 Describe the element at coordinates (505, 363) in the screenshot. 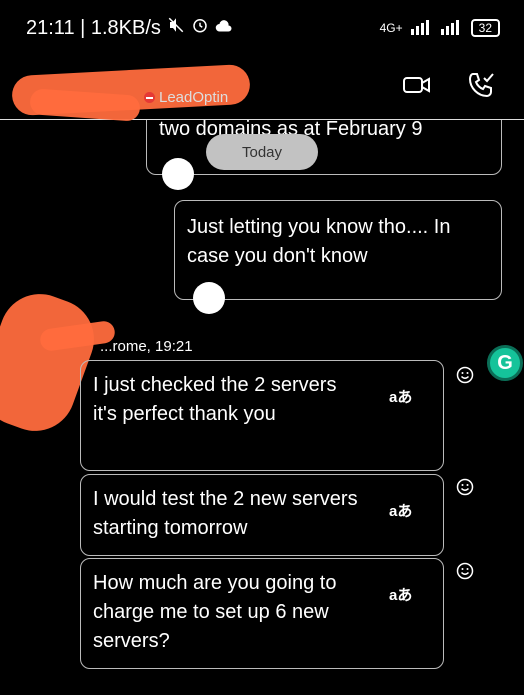

I see `grammarly-icon: G` at that location.